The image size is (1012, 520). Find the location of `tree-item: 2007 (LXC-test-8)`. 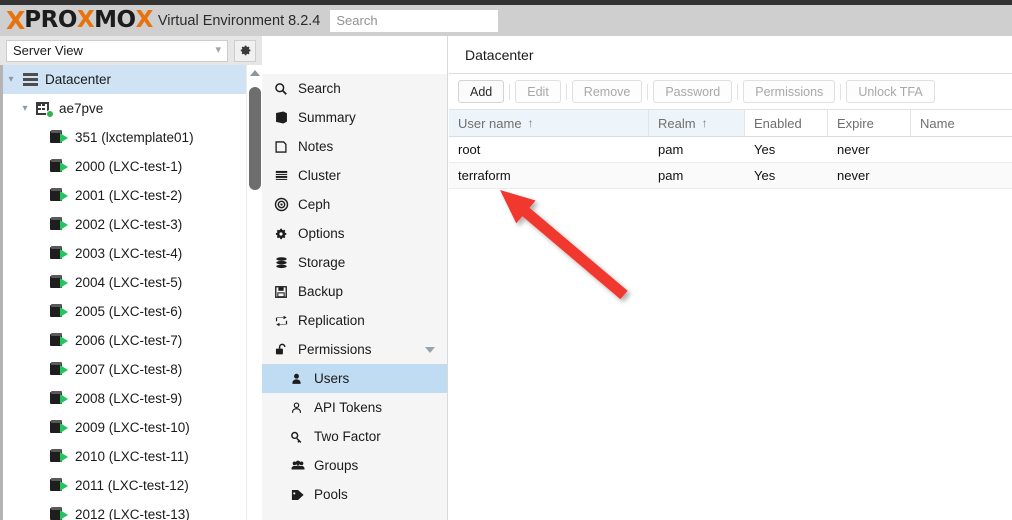

tree-item: 2007 (LXC-test-8) is located at coordinates (126, 369).